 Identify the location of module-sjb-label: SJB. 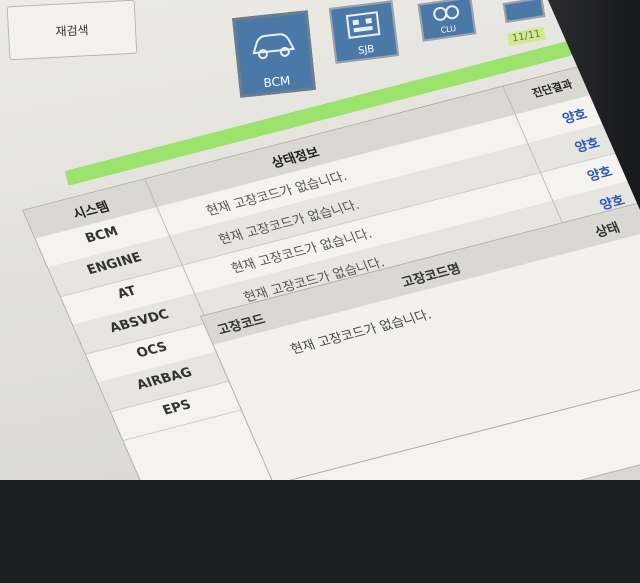
(366, 50).